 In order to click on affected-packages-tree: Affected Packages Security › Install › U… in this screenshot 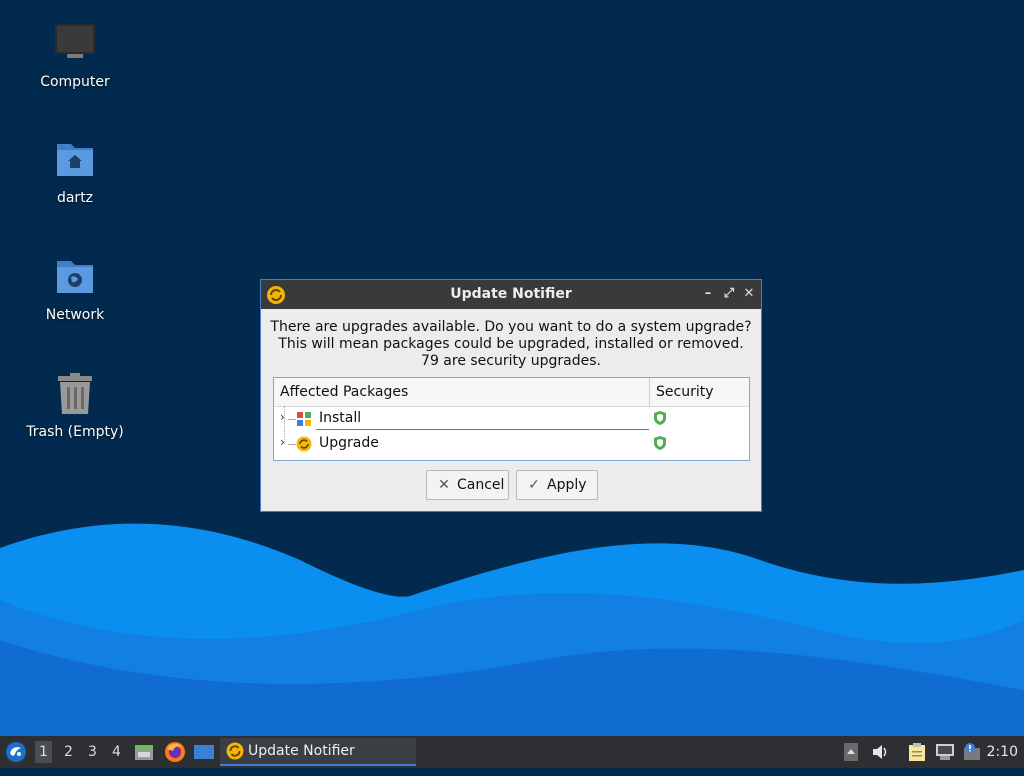, I will do `click(511, 419)`.